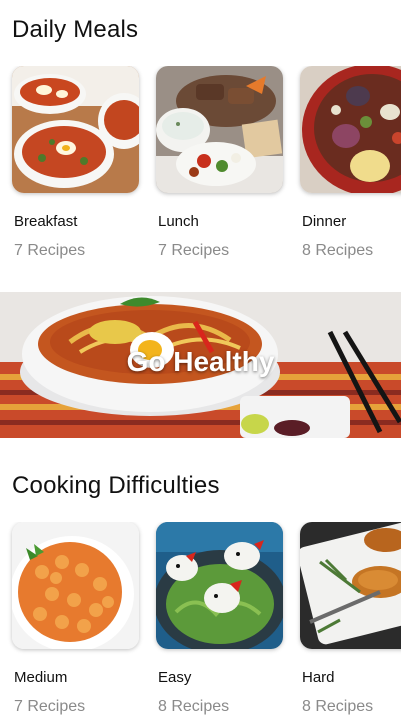 The width and height of the screenshot is (401, 722). What do you see at coordinates (116, 485) in the screenshot?
I see `cooking-difficulties-heading: Cooking Difficulties` at bounding box center [116, 485].